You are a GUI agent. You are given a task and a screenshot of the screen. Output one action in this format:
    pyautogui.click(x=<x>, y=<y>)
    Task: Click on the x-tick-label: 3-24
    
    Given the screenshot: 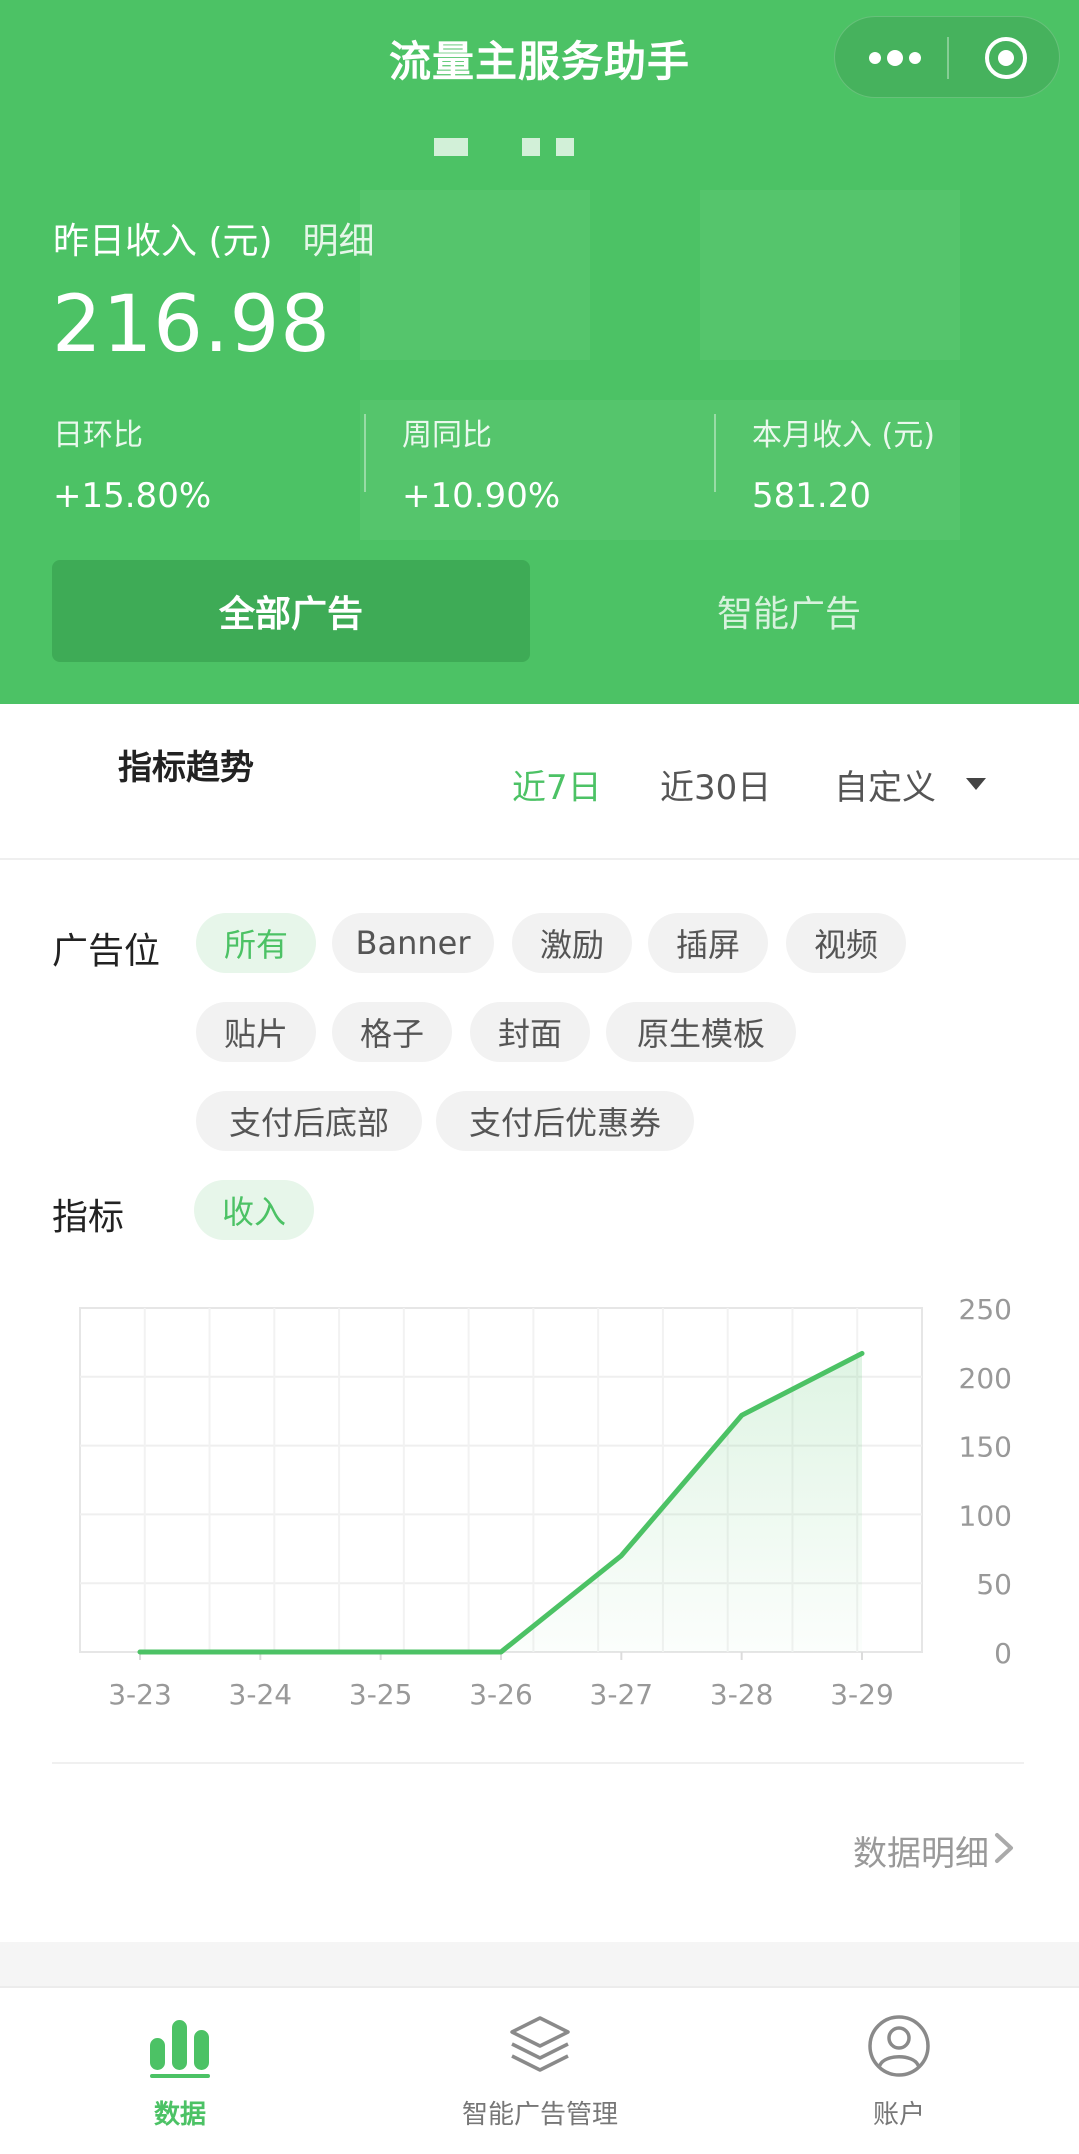 What is the action you would take?
    pyautogui.click(x=261, y=1694)
    